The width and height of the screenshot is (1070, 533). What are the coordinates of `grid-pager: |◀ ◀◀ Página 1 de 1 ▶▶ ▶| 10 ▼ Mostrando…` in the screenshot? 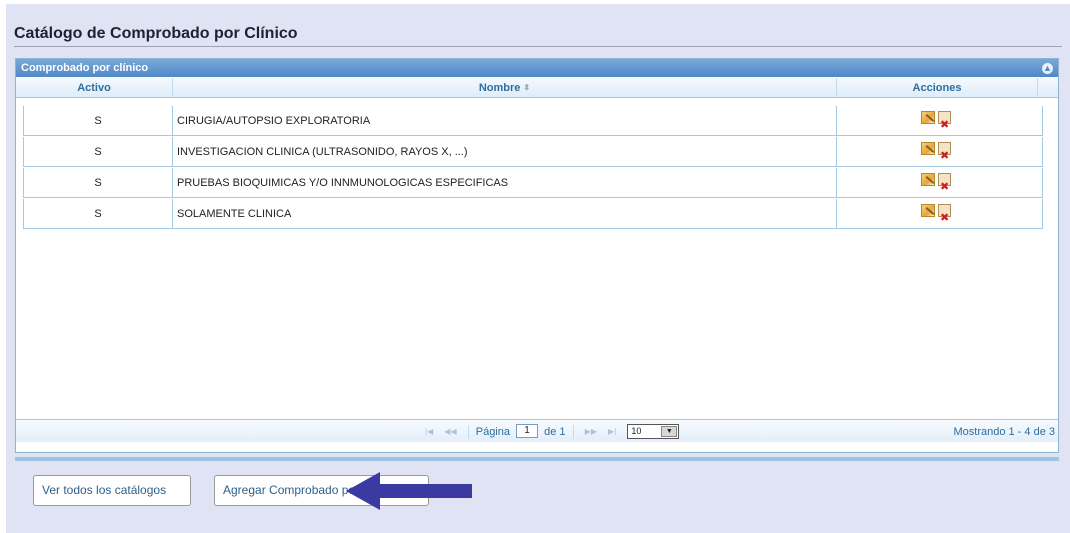 It's located at (537, 430).